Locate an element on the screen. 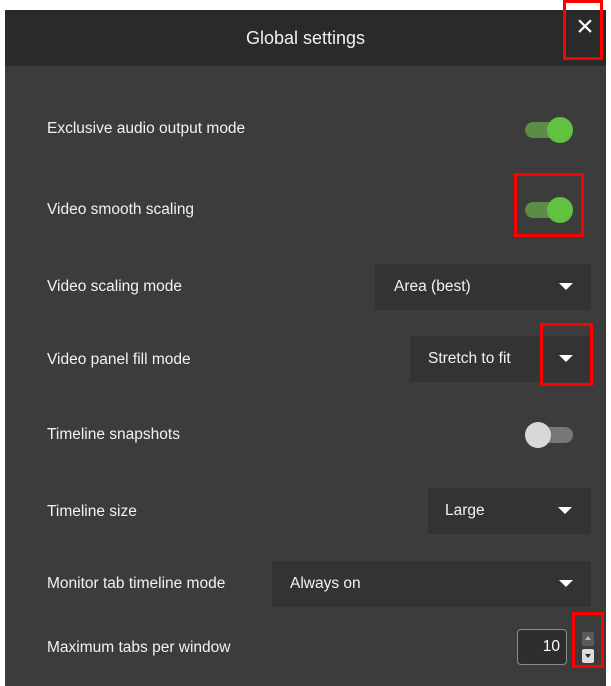  close-icon: × is located at coordinates (585, 26).